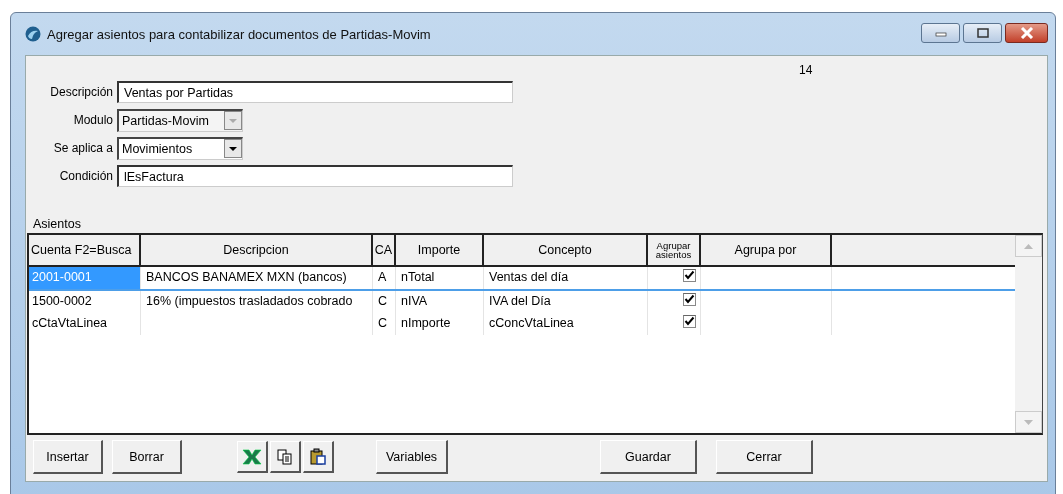 The width and height of the screenshot is (1063, 494). Describe the element at coordinates (82, 148) in the screenshot. I see `field-label: Se aplica a` at that location.